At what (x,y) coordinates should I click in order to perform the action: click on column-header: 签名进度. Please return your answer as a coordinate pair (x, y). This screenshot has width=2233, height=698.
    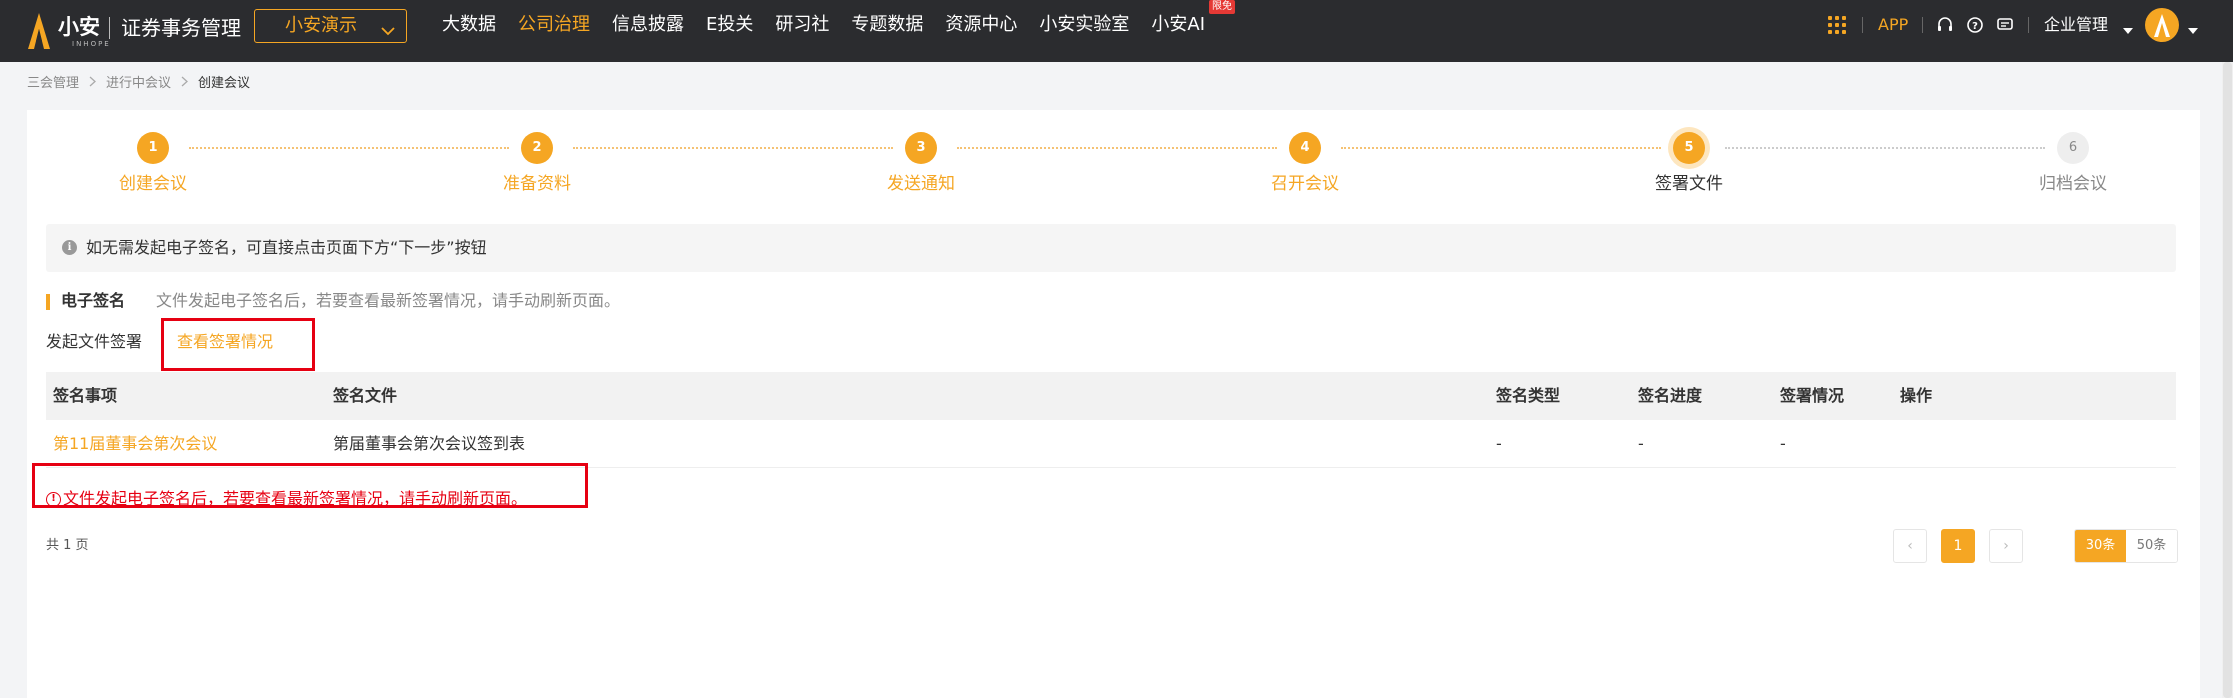
    Looking at the image, I should click on (1670, 395).